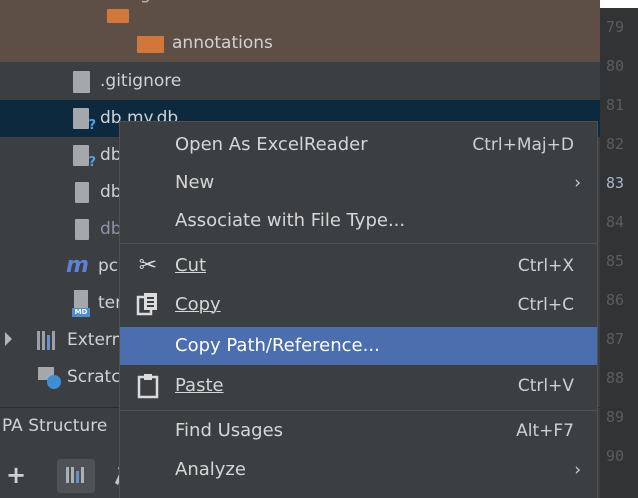 This screenshot has width=638, height=498. I want to click on copy-icon, so click(148, 305).